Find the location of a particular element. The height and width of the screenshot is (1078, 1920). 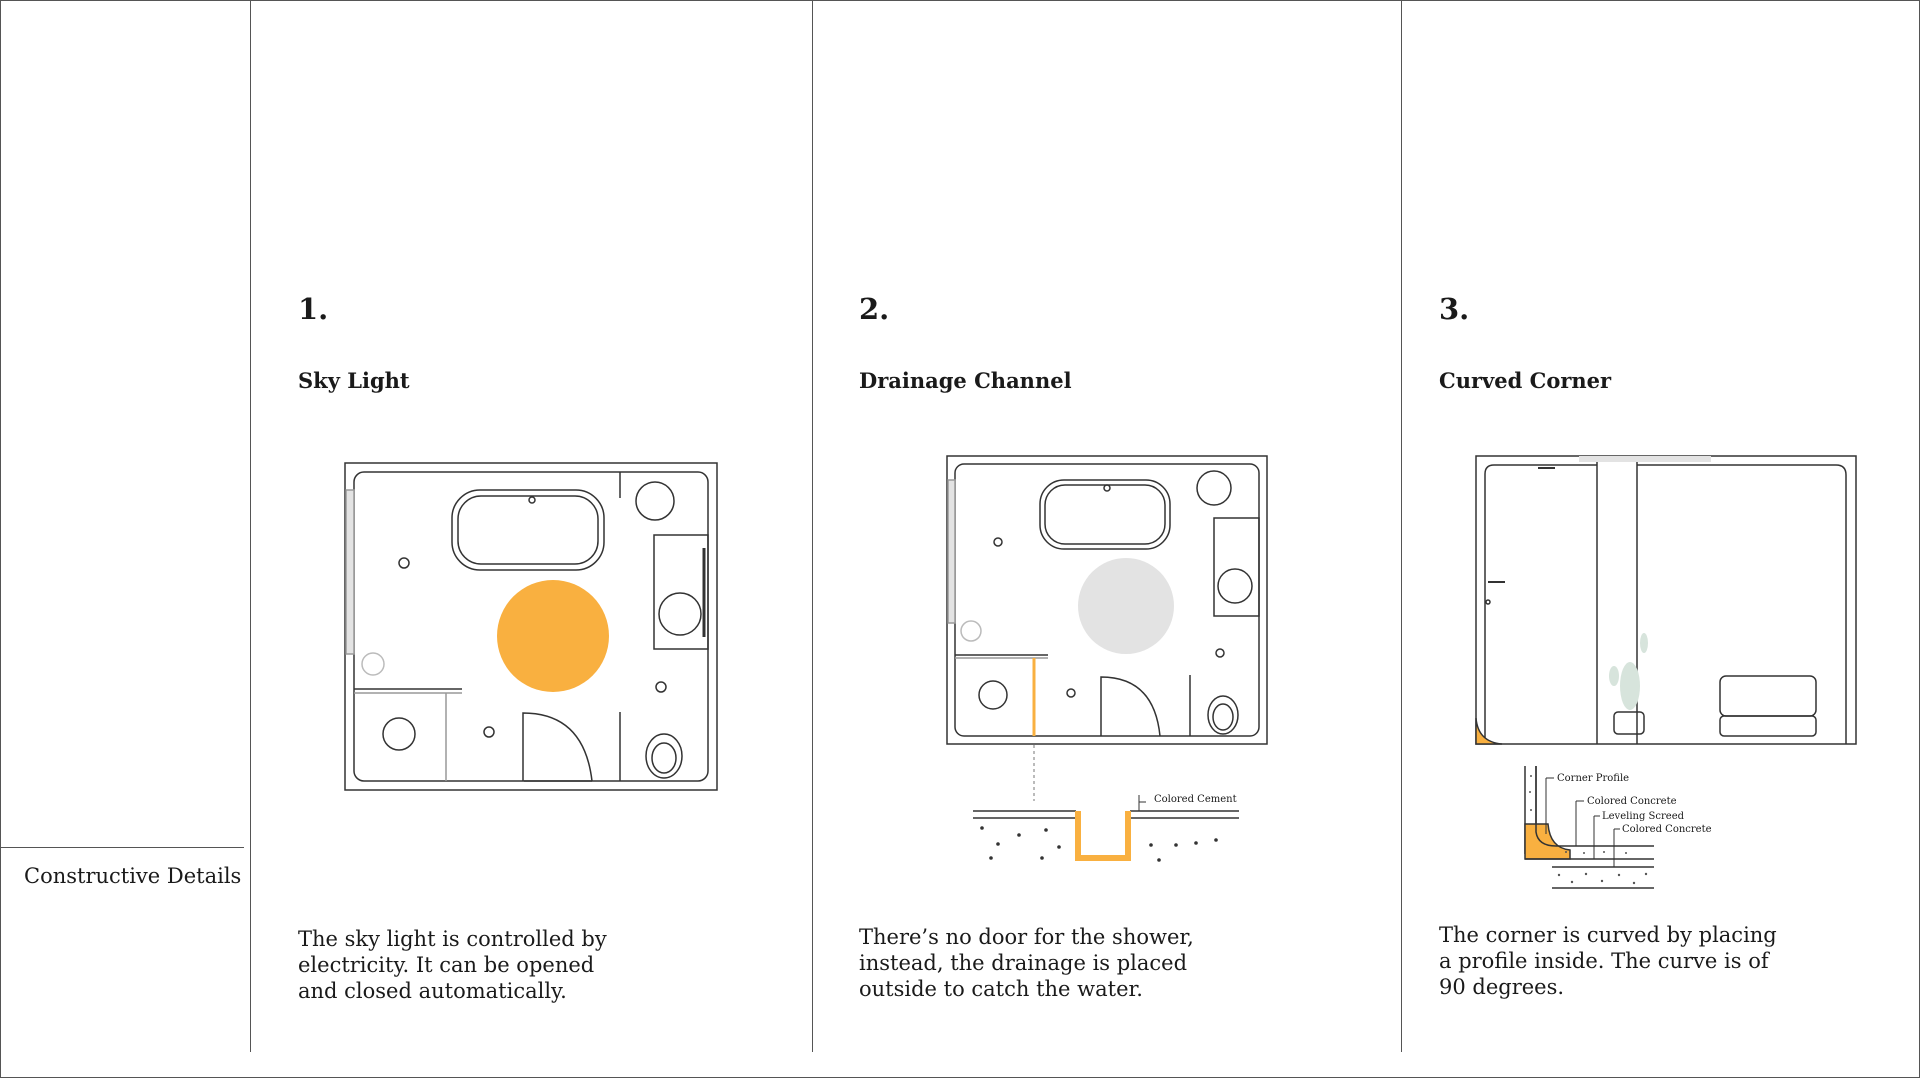

curved-corner-highlight is located at coordinates (1489, 731).